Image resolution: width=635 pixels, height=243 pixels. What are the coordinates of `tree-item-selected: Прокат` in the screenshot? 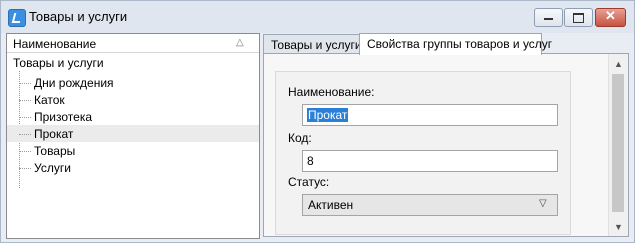 It's located at (133, 133).